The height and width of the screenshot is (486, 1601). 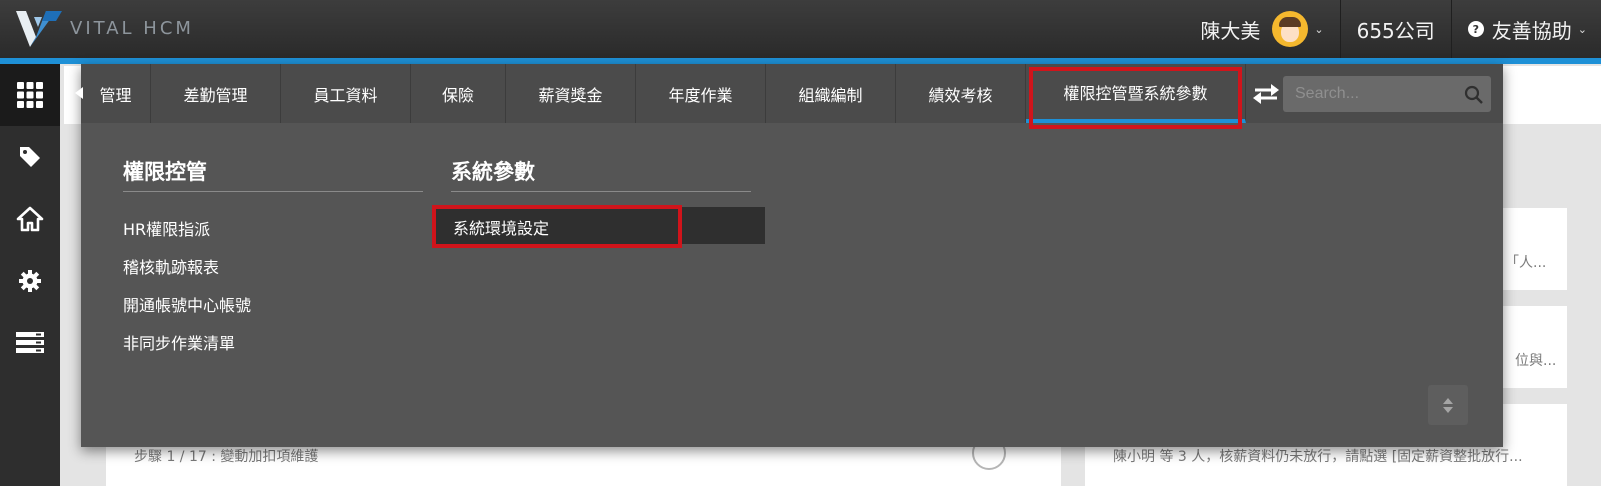 What do you see at coordinates (1396, 29) in the screenshot?
I see `company-selector: 655公司` at bounding box center [1396, 29].